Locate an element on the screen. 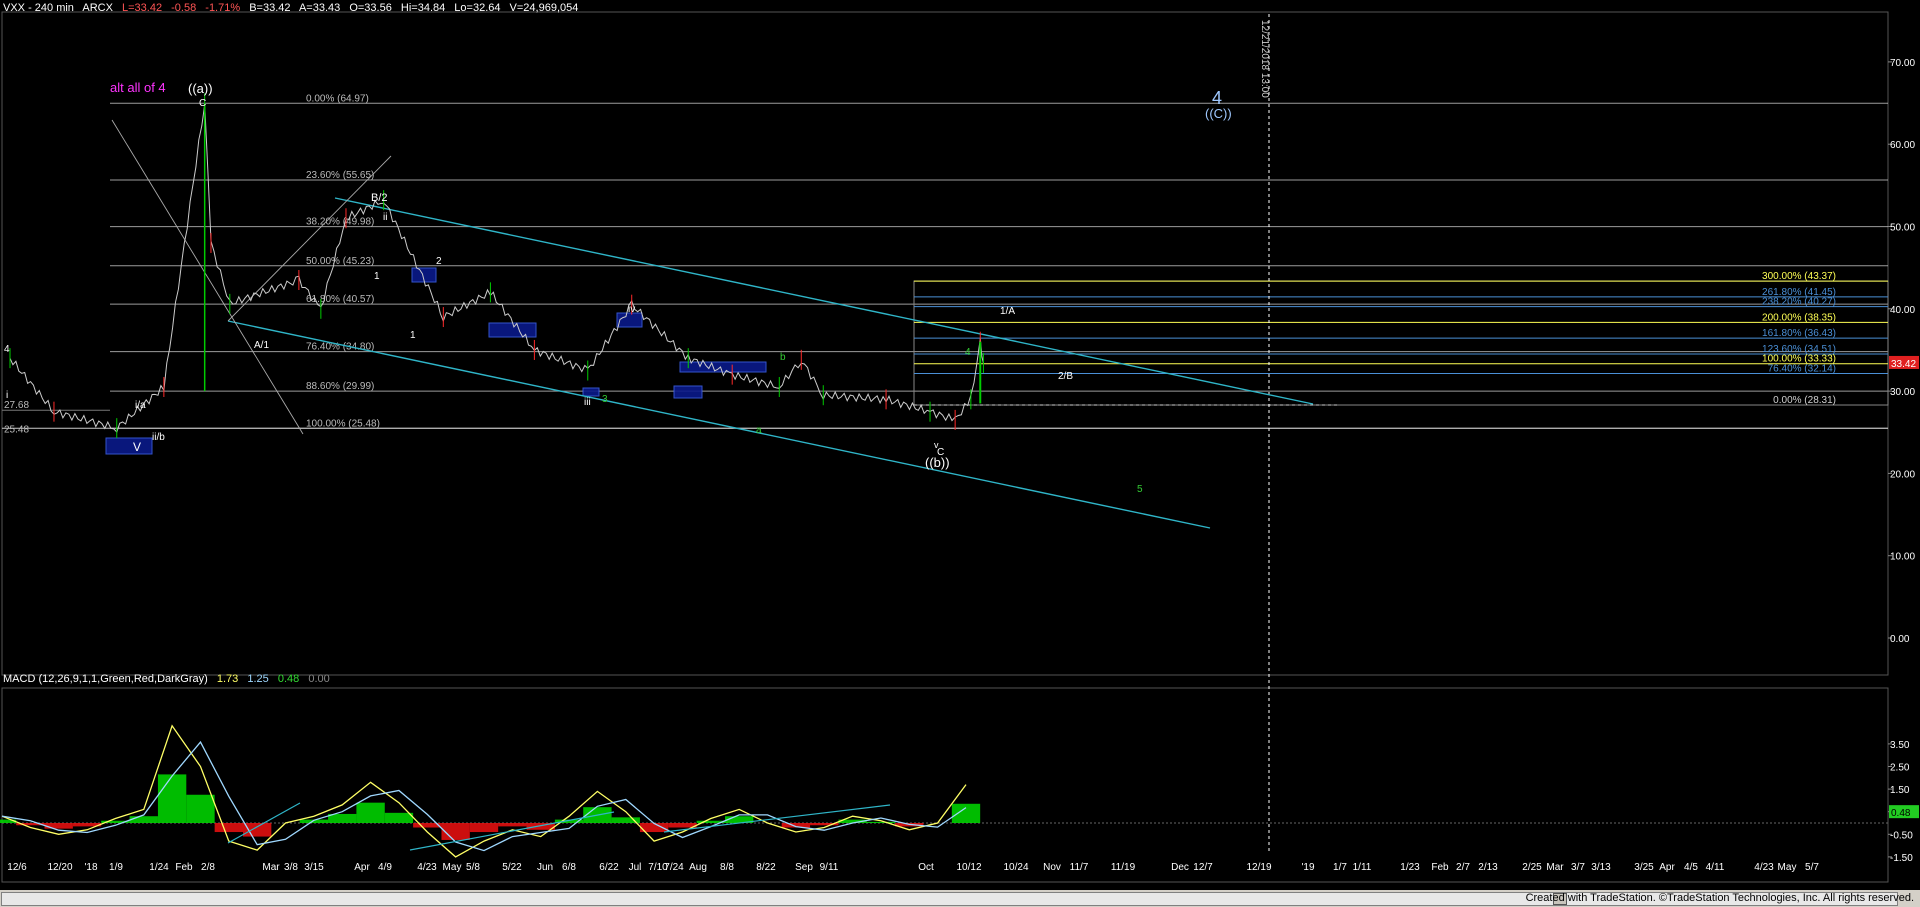  fib-extension-label: 76.40% (32.14) is located at coordinates (1802, 368).